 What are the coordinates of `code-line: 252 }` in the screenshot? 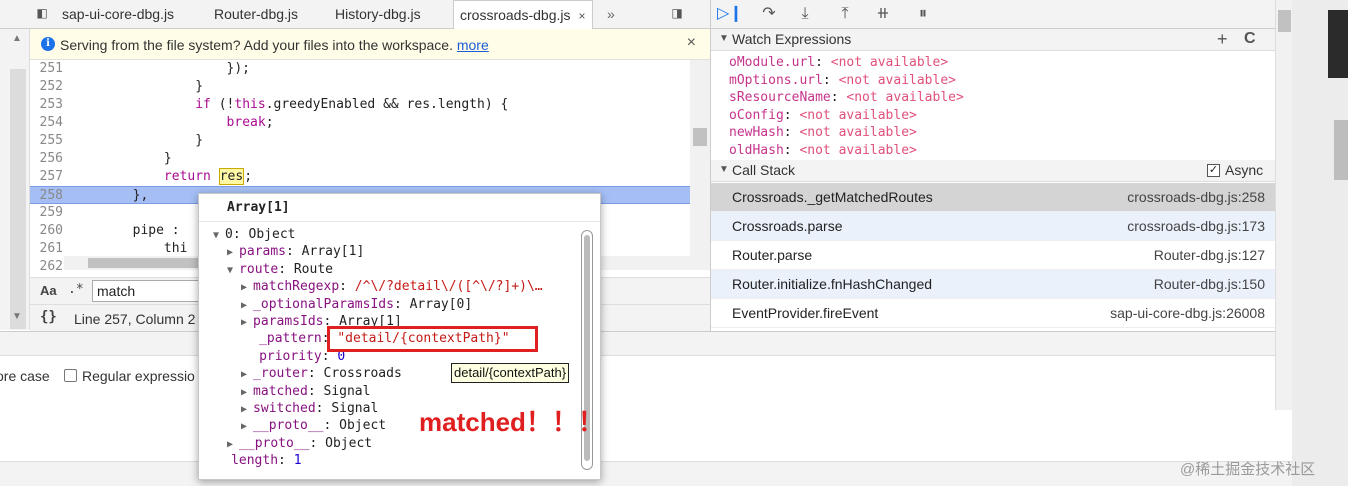 It's located at (360, 87).